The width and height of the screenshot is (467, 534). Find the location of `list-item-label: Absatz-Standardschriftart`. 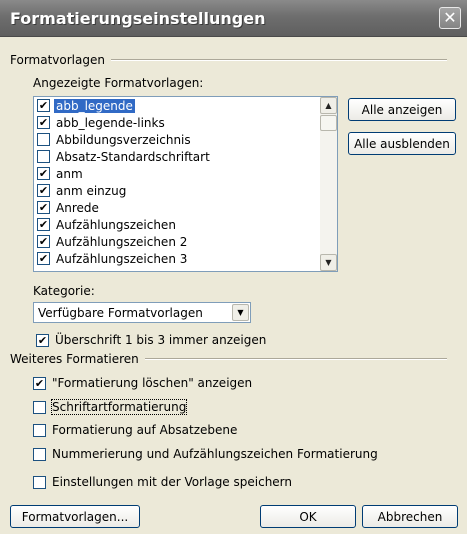

list-item-label: Absatz-Standardschriftart is located at coordinates (133, 156).